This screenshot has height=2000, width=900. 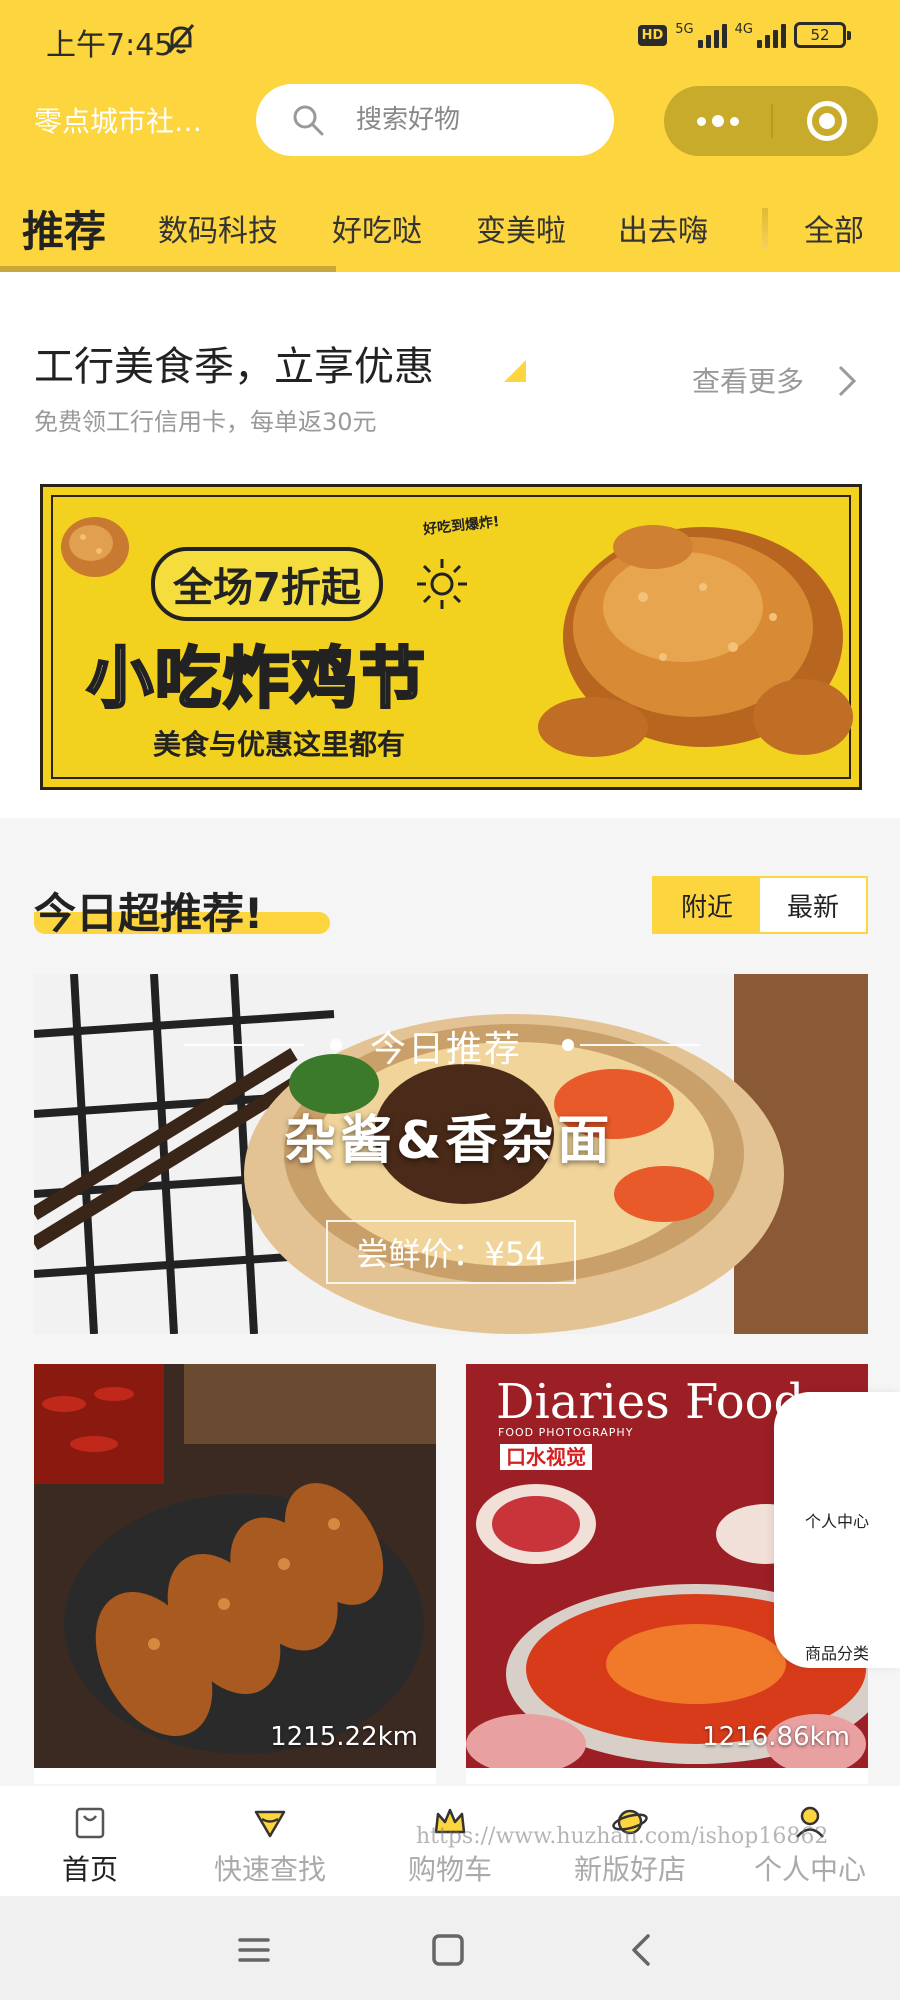 I want to click on view-more-link: 查看更多, so click(x=748, y=380).